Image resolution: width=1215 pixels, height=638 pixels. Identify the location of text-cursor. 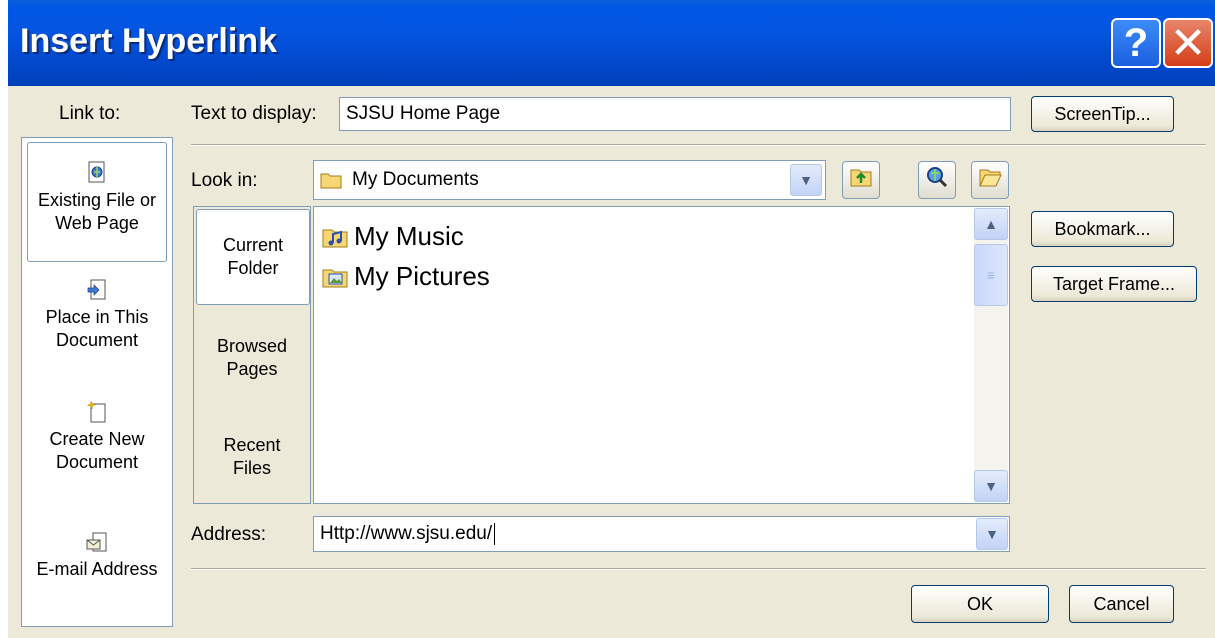
(495, 534).